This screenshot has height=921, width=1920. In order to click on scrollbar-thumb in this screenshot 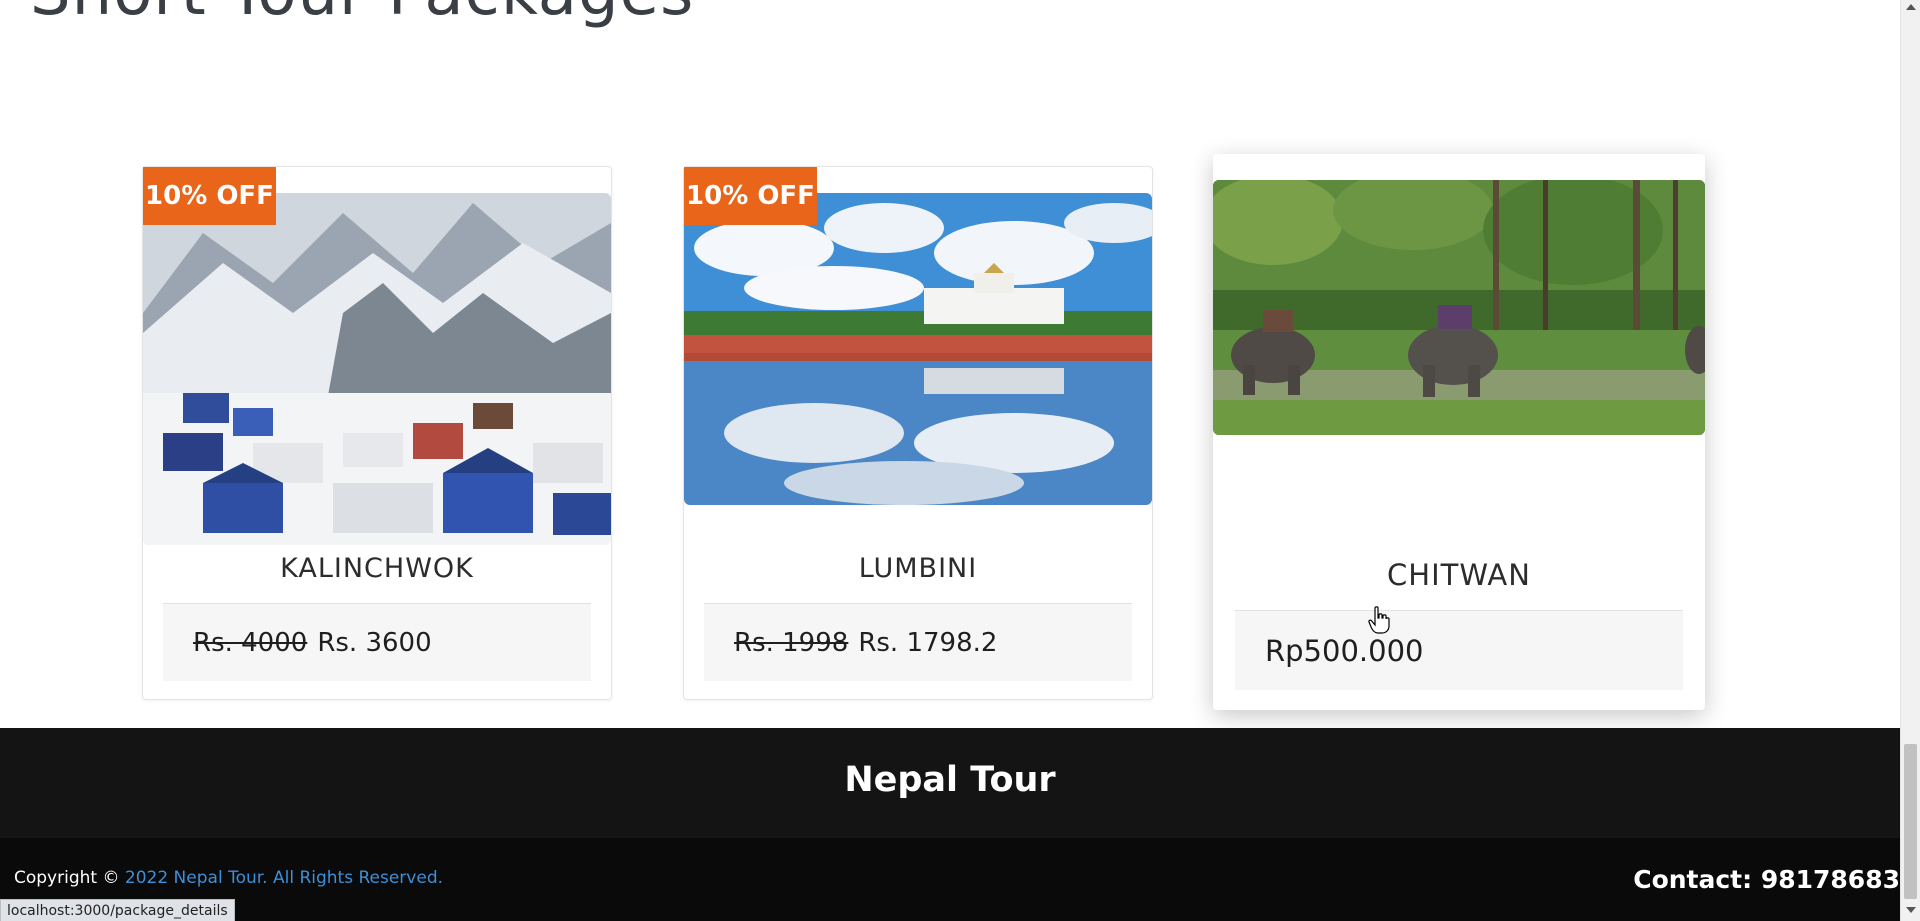, I will do `click(1910, 821)`.